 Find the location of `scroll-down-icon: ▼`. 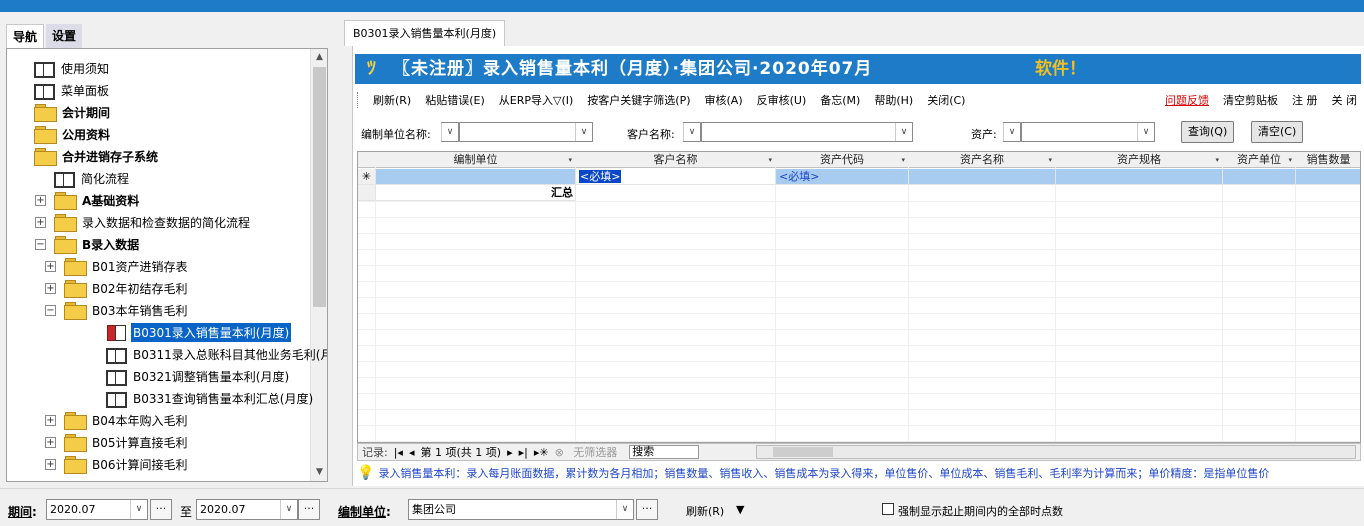

scroll-down-icon: ▼ is located at coordinates (319, 472).